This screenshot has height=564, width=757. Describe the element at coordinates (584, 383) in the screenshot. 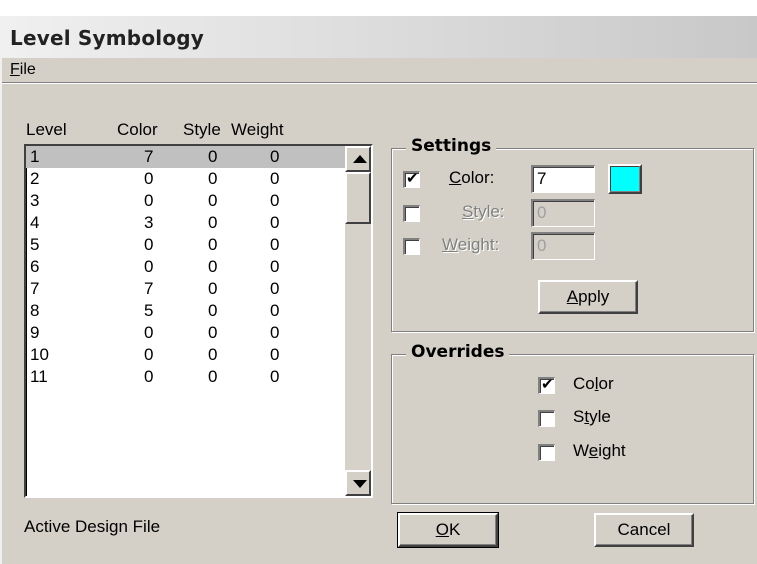

I see `override-color-label-pre: Co` at that location.